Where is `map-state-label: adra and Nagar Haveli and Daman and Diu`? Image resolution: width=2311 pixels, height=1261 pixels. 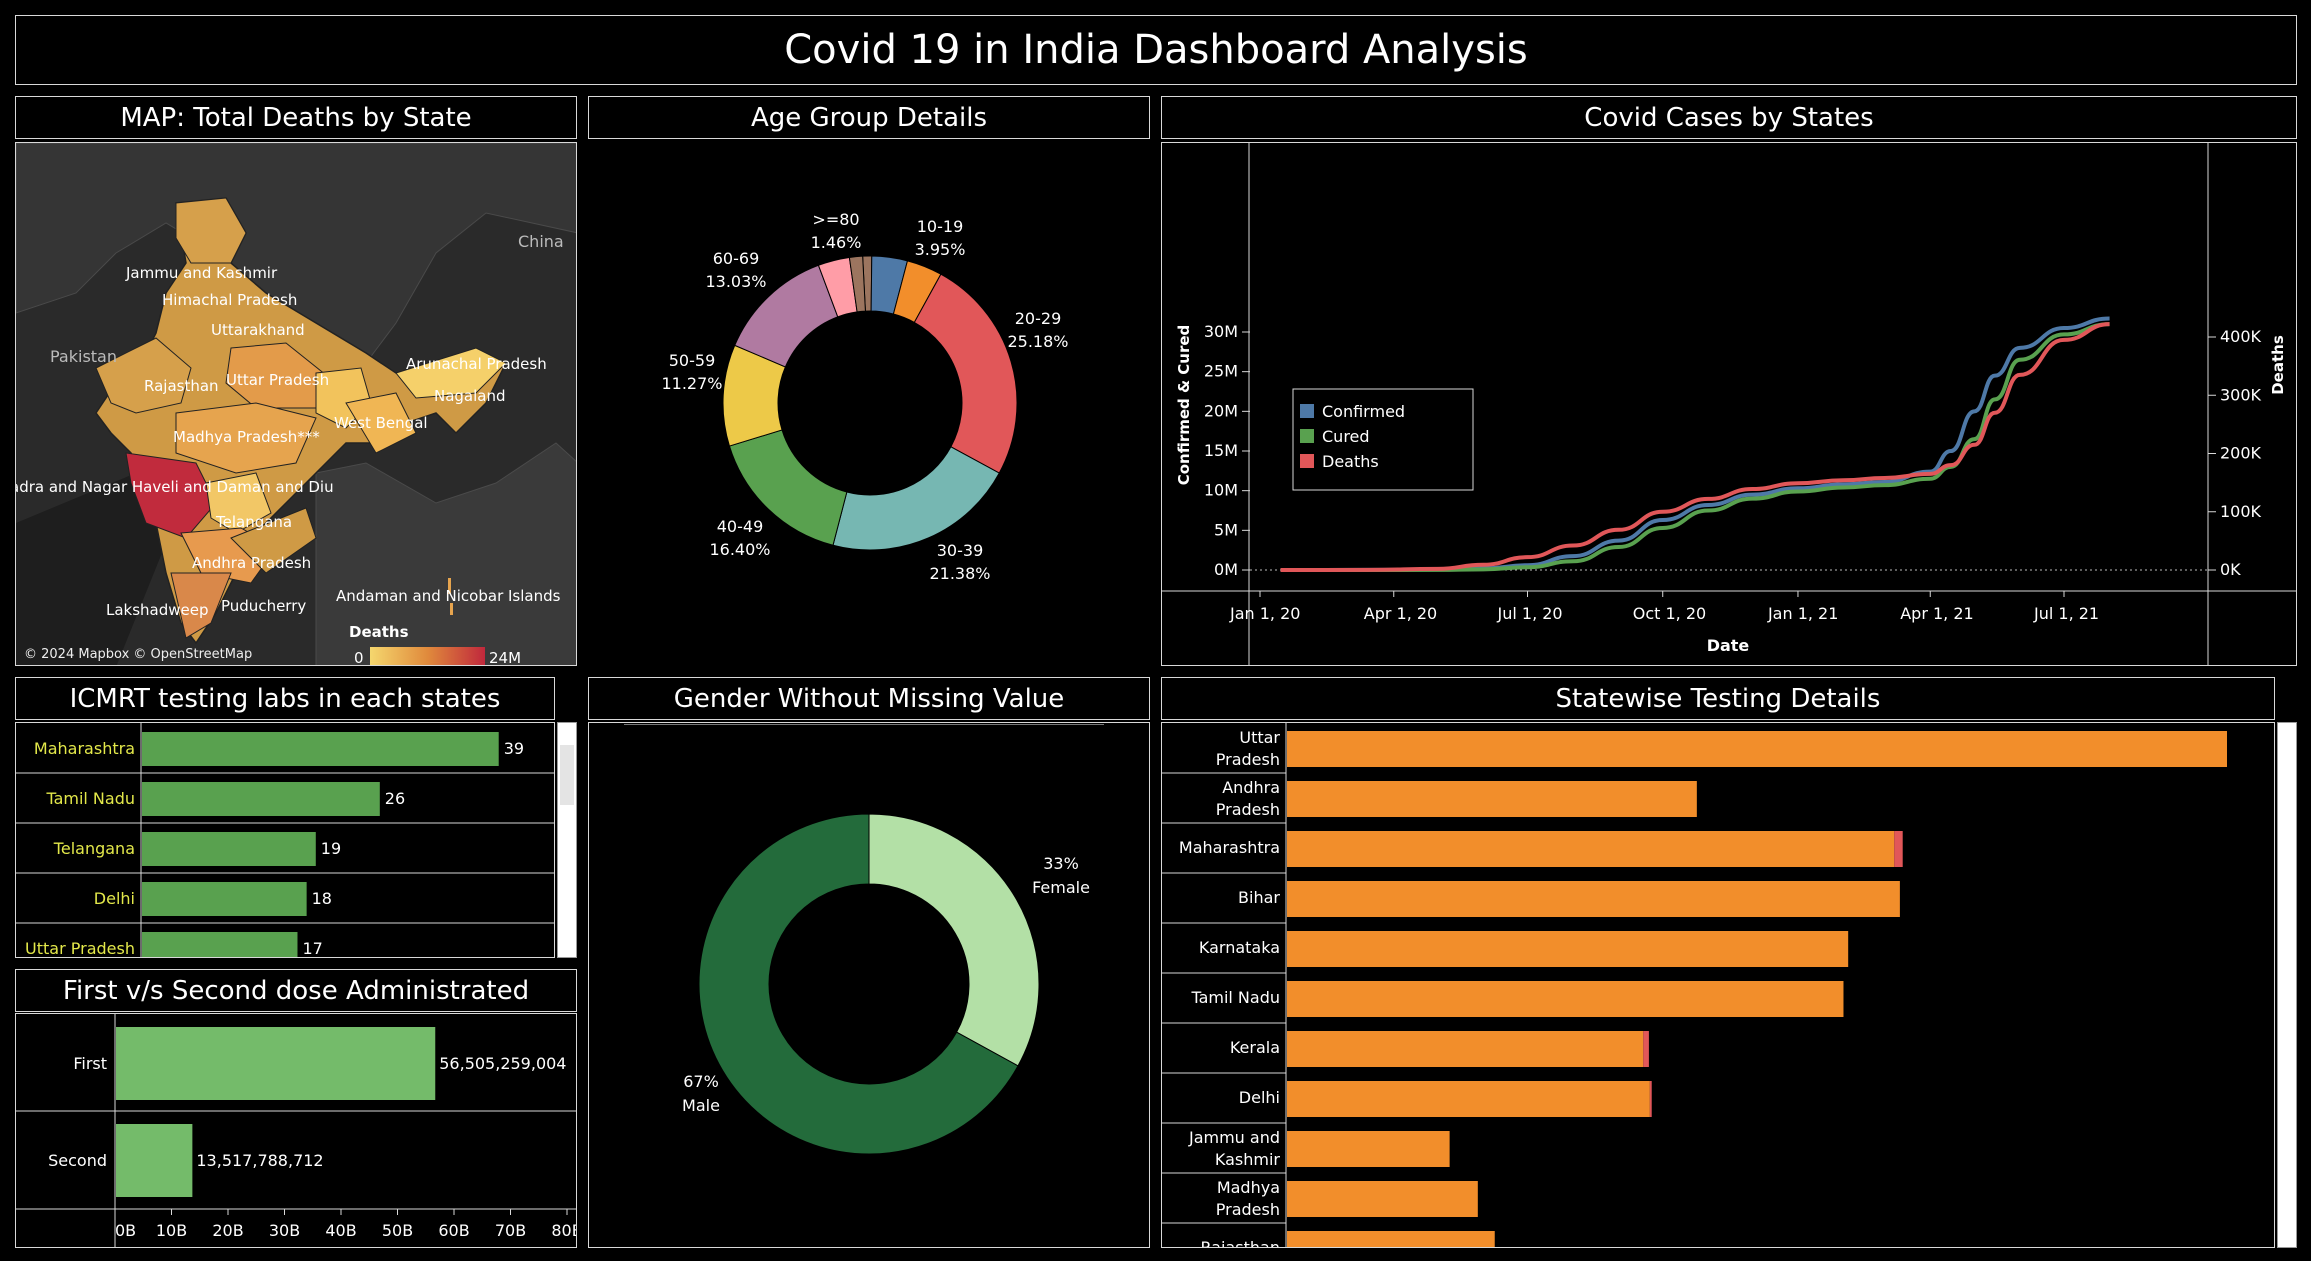 map-state-label: adra and Nagar Haveli and Daman and Diu is located at coordinates (175, 487).